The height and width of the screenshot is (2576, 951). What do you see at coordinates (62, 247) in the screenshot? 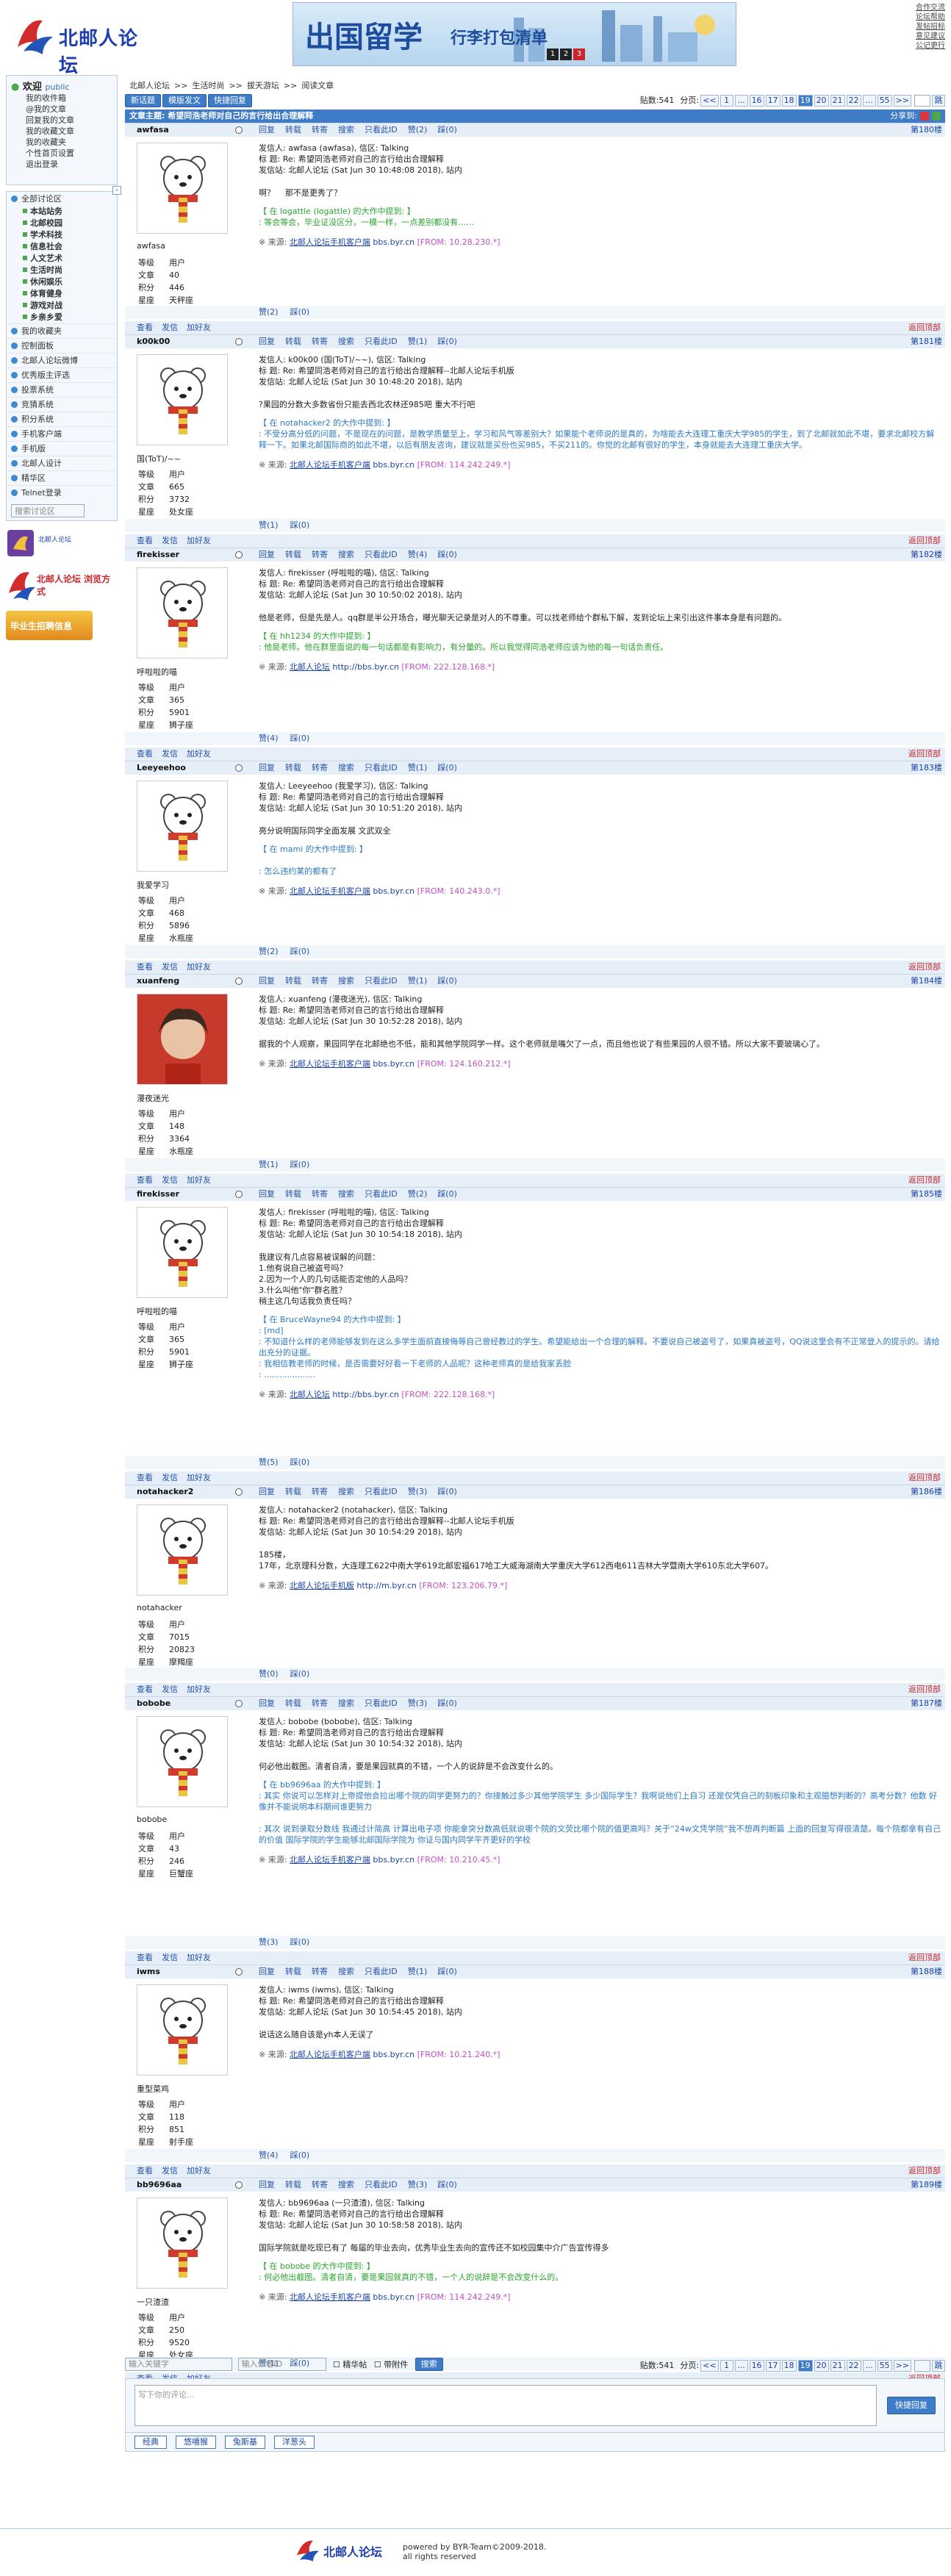
I see `board-section: 信息社会` at bounding box center [62, 247].